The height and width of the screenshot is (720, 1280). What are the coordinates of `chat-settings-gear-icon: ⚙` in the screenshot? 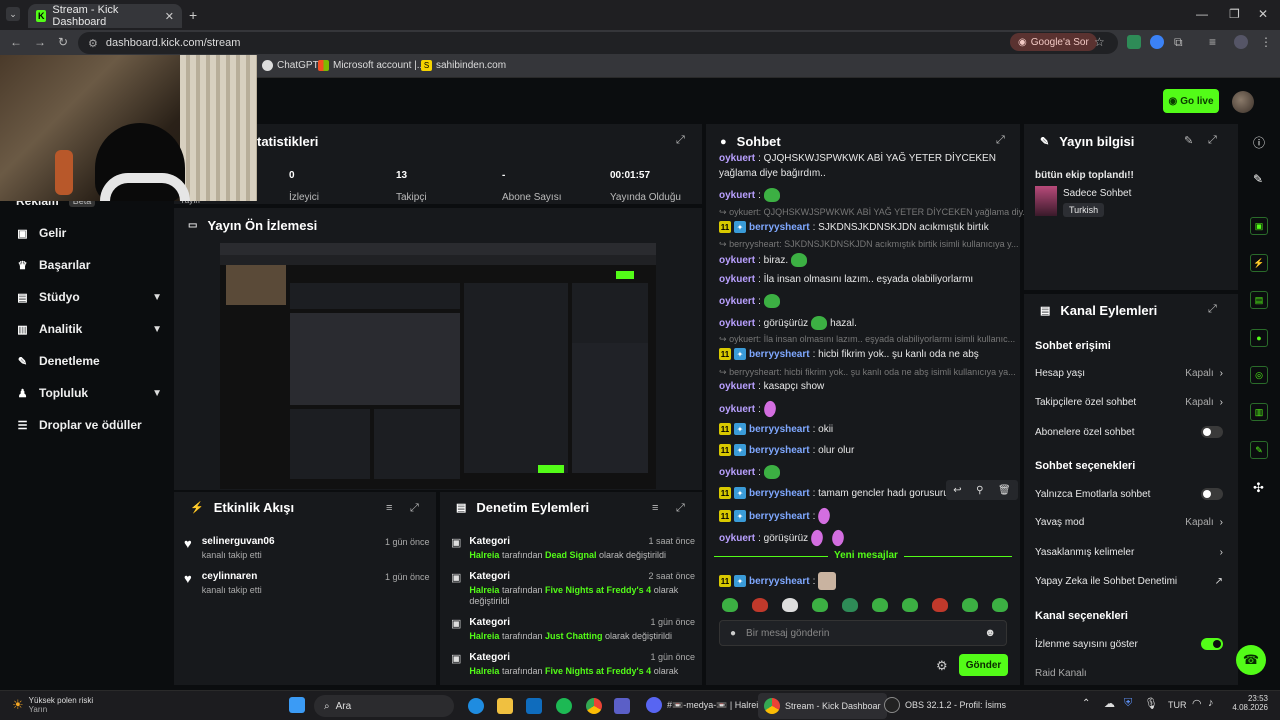 It's located at (942, 666).